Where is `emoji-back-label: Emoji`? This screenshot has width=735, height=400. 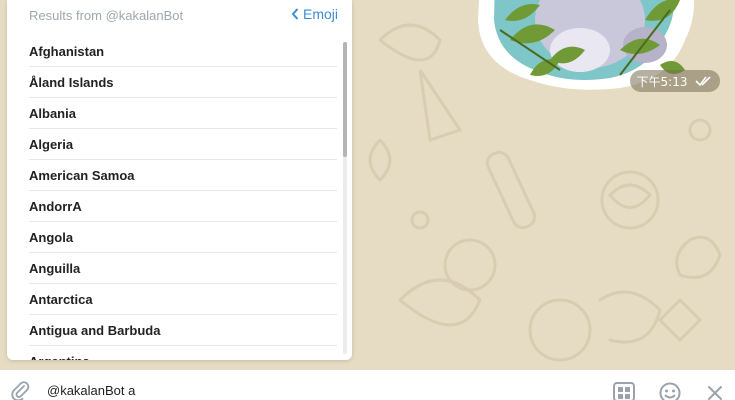 emoji-back-label: Emoji is located at coordinates (320, 14).